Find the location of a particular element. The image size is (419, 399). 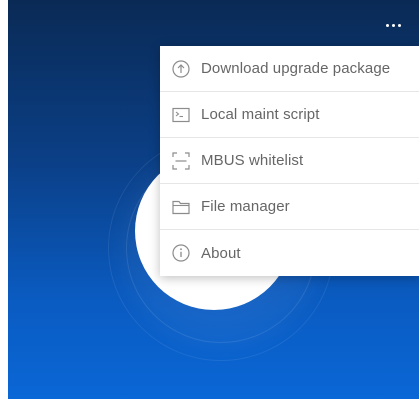

menu-item-file-manager: File manager is located at coordinates (289, 207).